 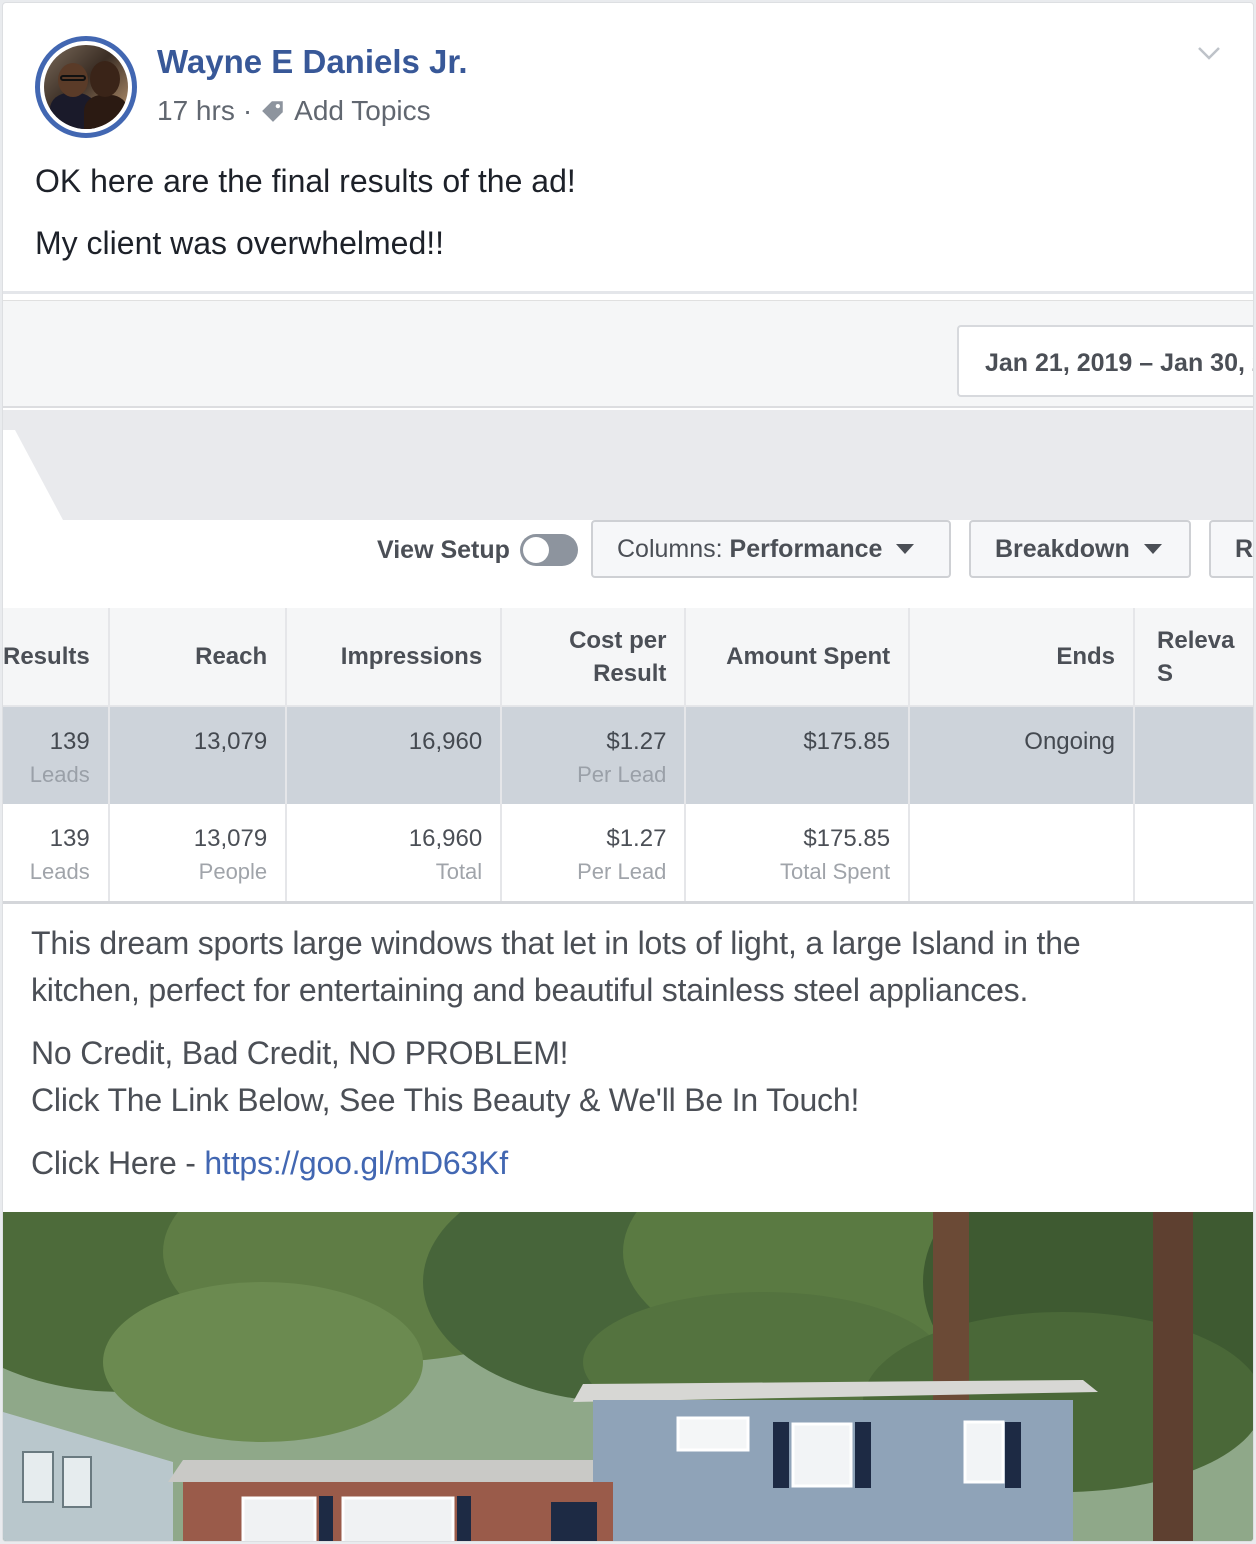 What do you see at coordinates (198, 657) in the screenshot?
I see `header-reach: Reach` at bounding box center [198, 657].